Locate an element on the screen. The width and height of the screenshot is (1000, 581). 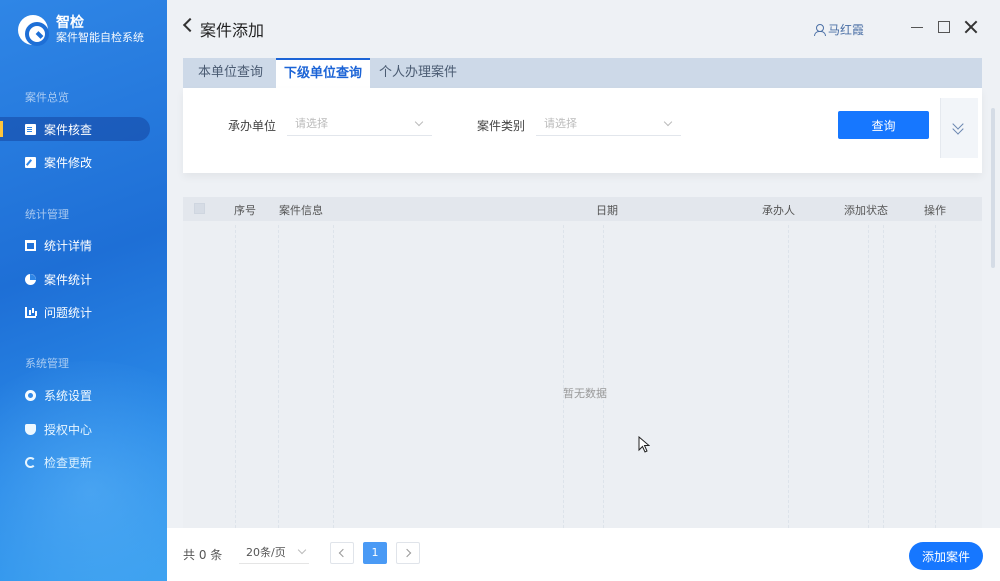
sidebar-item-issue-stat: 问题统计 is located at coordinates (75, 312).